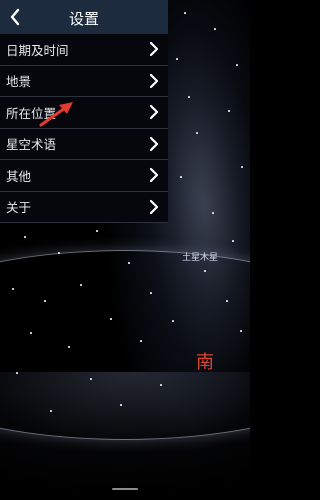  I want to click on menu-item-label: 关于, so click(19, 208).